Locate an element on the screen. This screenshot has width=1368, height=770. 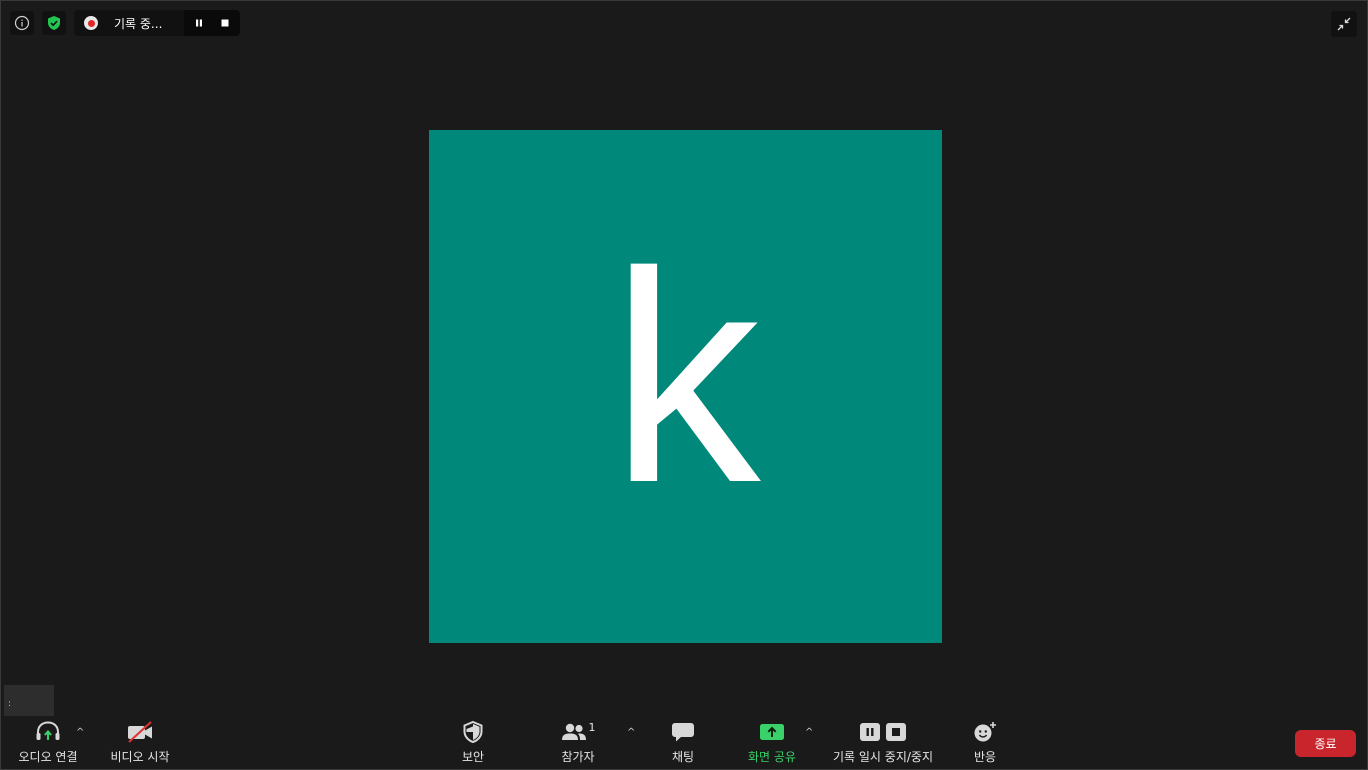
avatar-initial: k is located at coordinates (685, 376).